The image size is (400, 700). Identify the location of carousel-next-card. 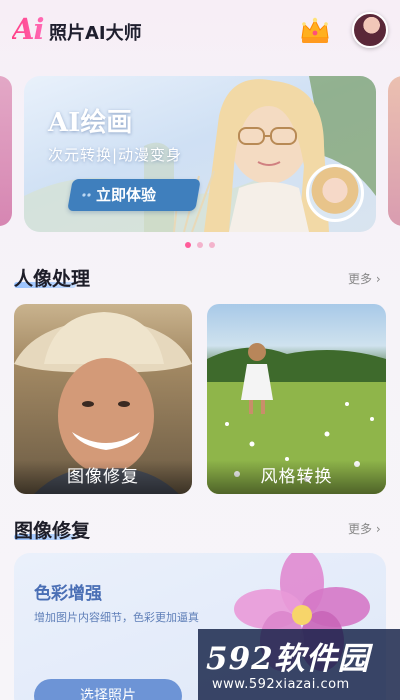
(394, 151).